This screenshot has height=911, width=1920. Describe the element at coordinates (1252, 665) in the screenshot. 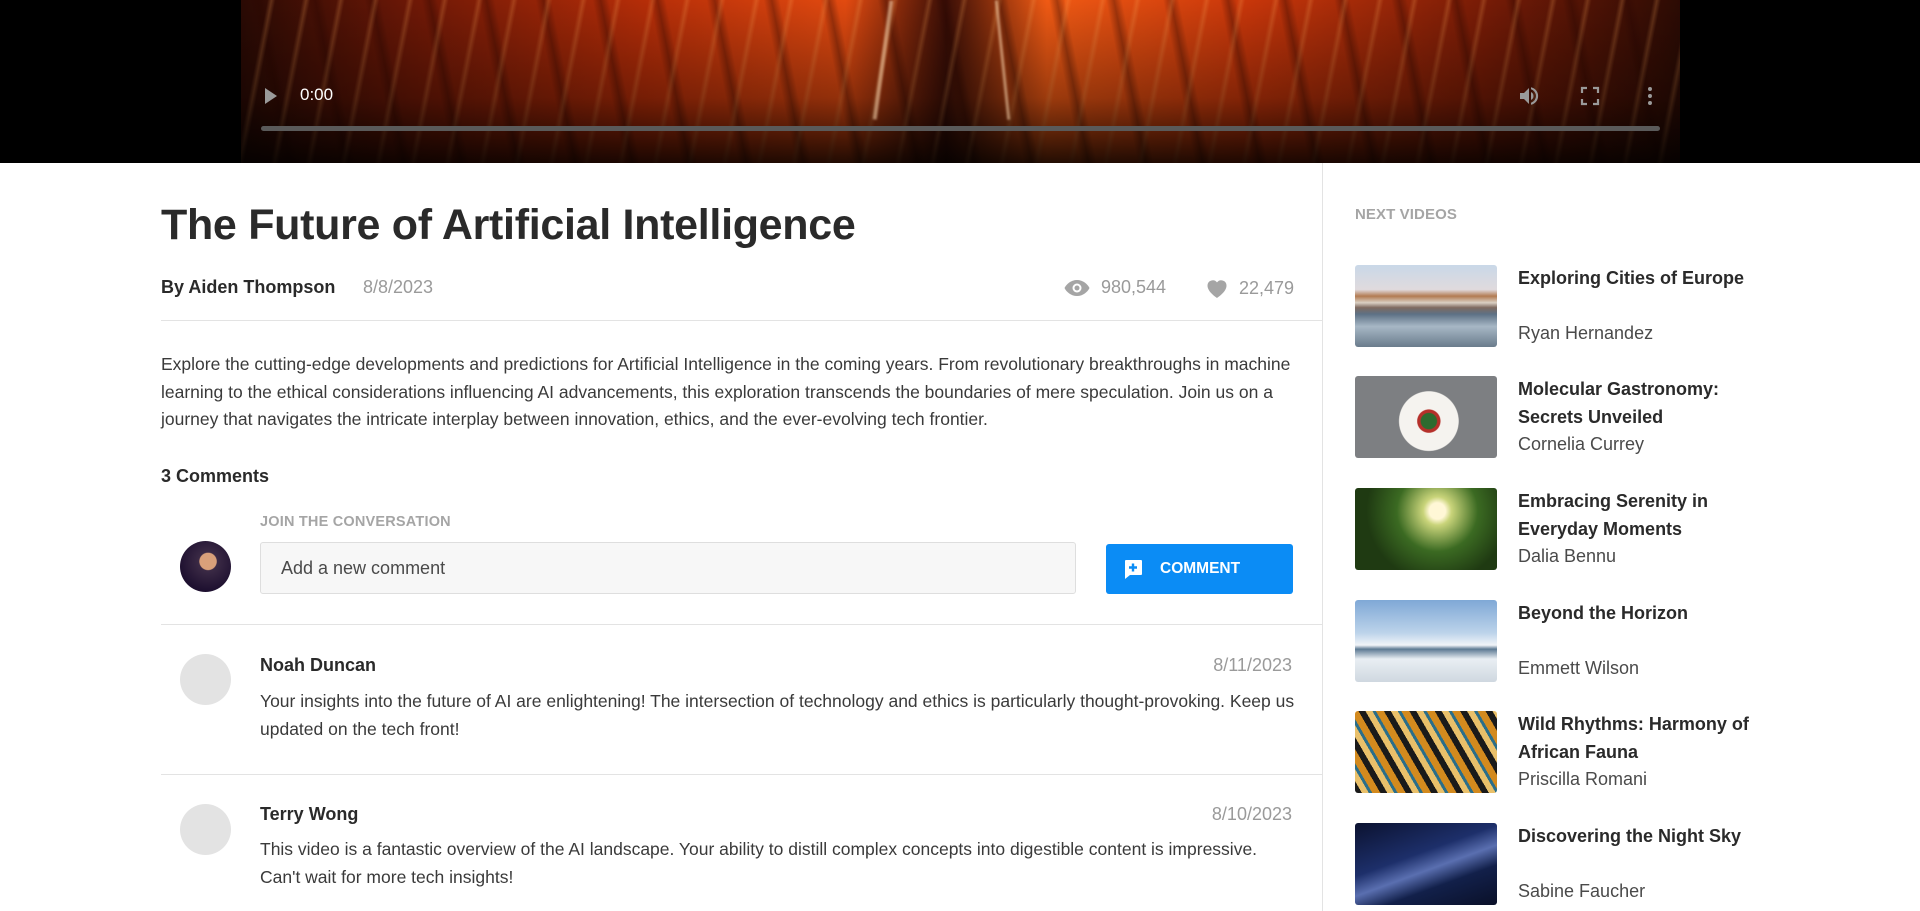

I see `comment-date: 8/11/2023` at that location.